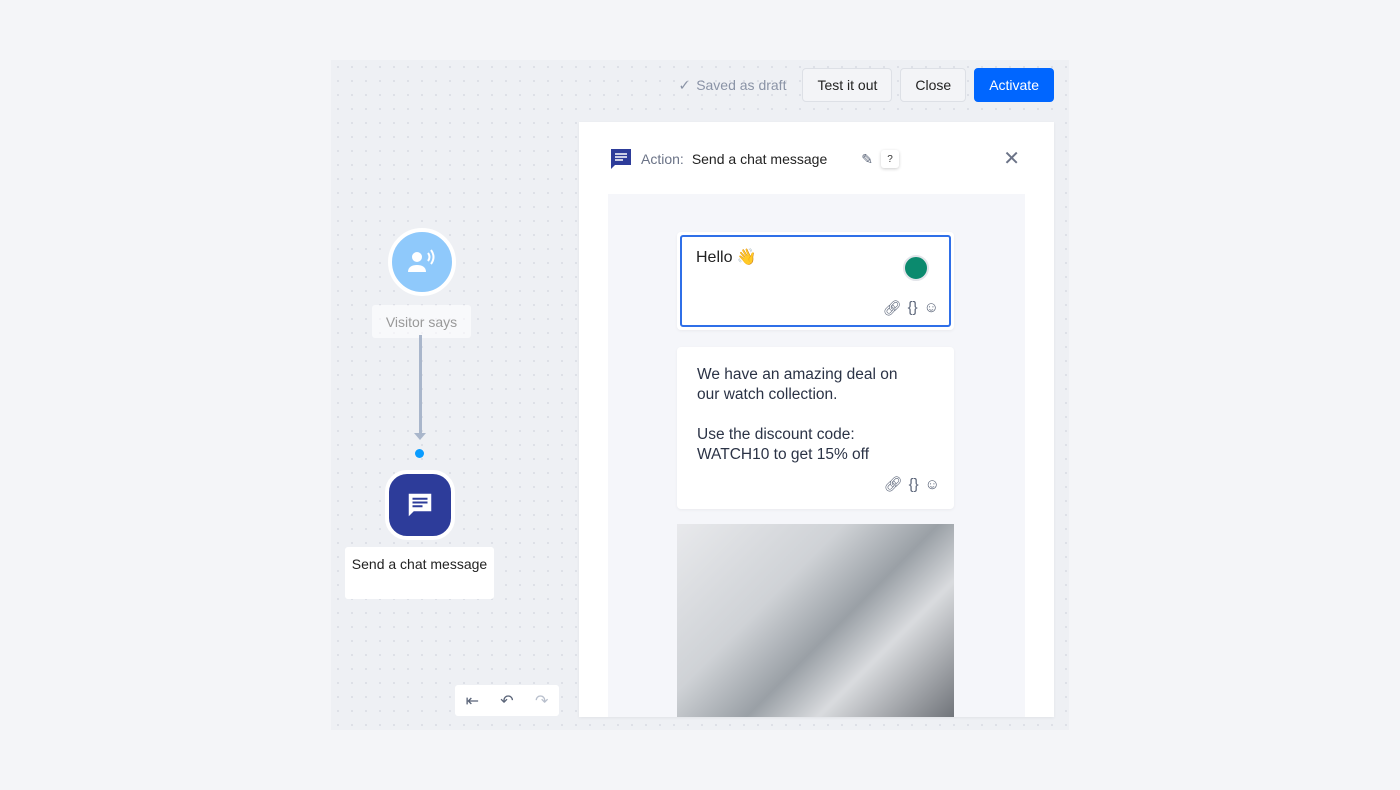 This screenshot has width=1400, height=790. Describe the element at coordinates (421, 321) in the screenshot. I see `visitor-says-label: Visitor says` at that location.